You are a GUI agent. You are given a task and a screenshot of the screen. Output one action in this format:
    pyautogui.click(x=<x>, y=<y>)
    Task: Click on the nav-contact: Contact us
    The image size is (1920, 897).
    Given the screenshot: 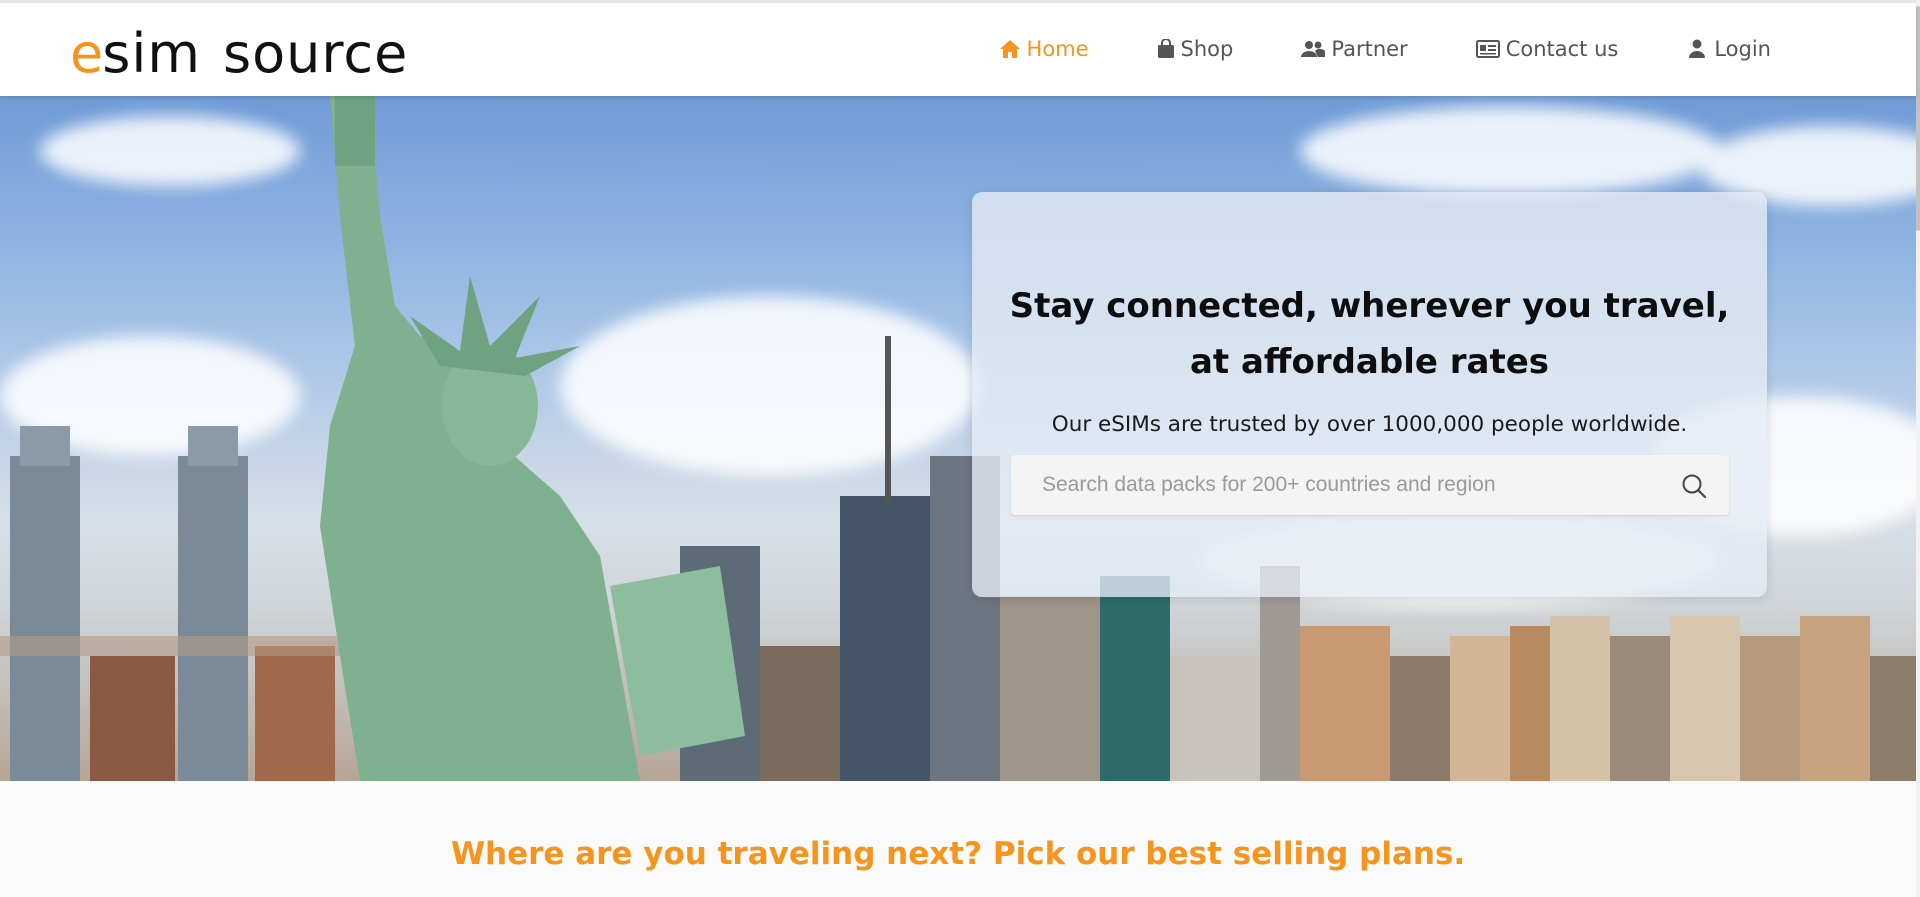 What is the action you would take?
    pyautogui.click(x=1547, y=49)
    